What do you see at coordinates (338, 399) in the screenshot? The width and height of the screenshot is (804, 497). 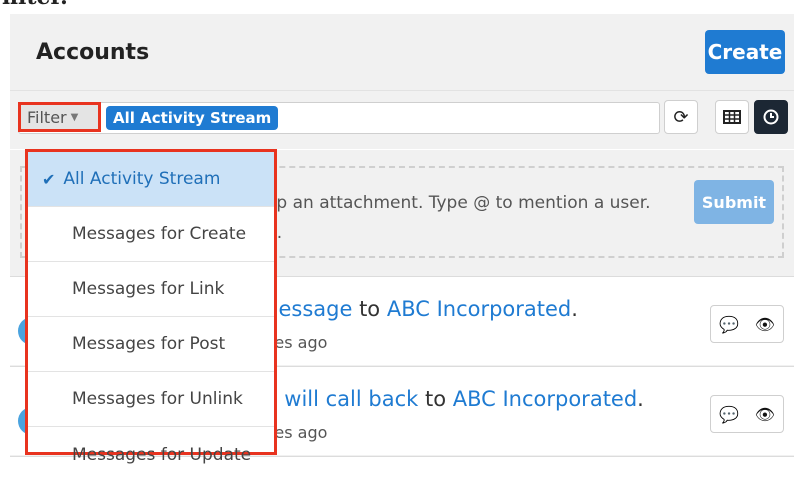 I see `entry-subject-link: e, will call back` at bounding box center [338, 399].